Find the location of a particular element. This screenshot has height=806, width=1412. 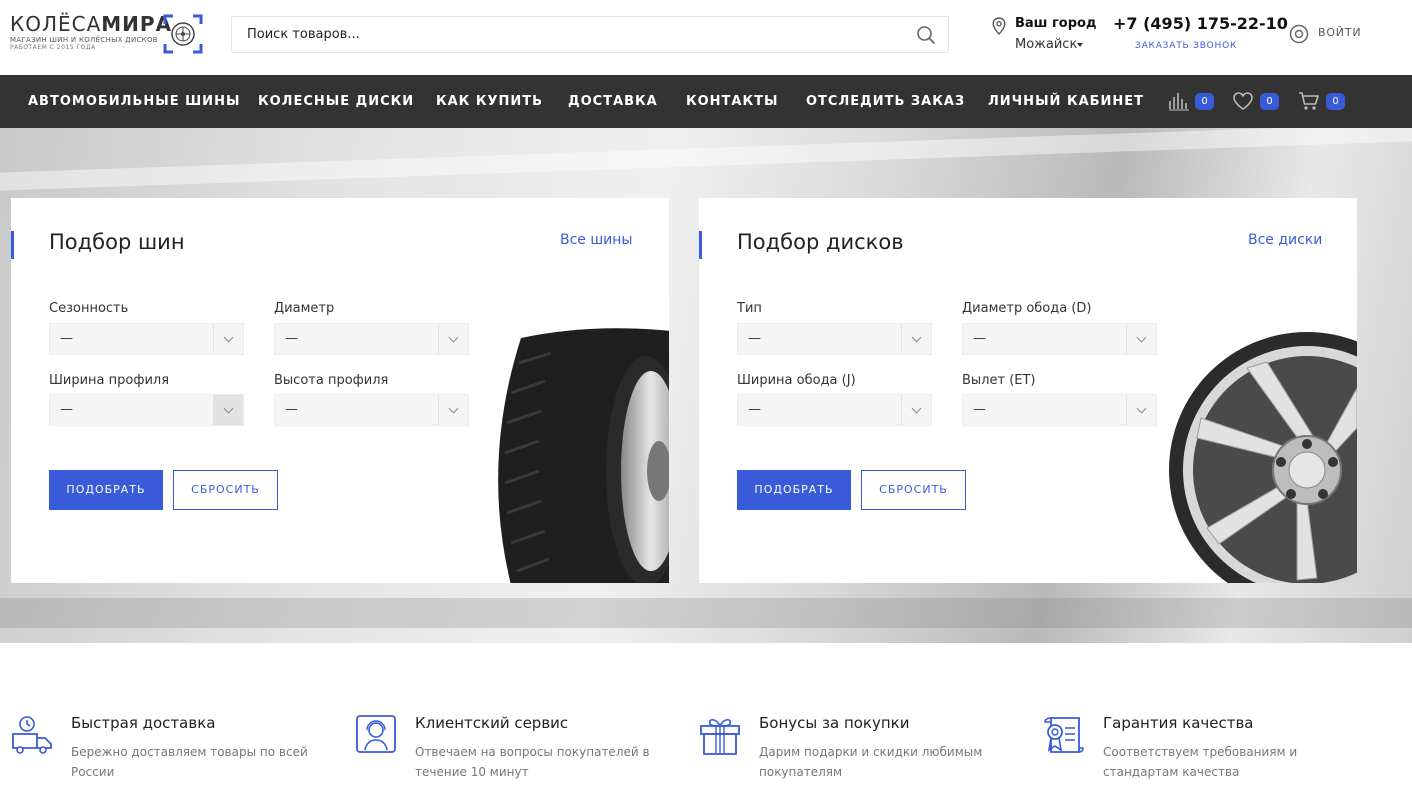

profile-width-select: — is located at coordinates (146, 410).